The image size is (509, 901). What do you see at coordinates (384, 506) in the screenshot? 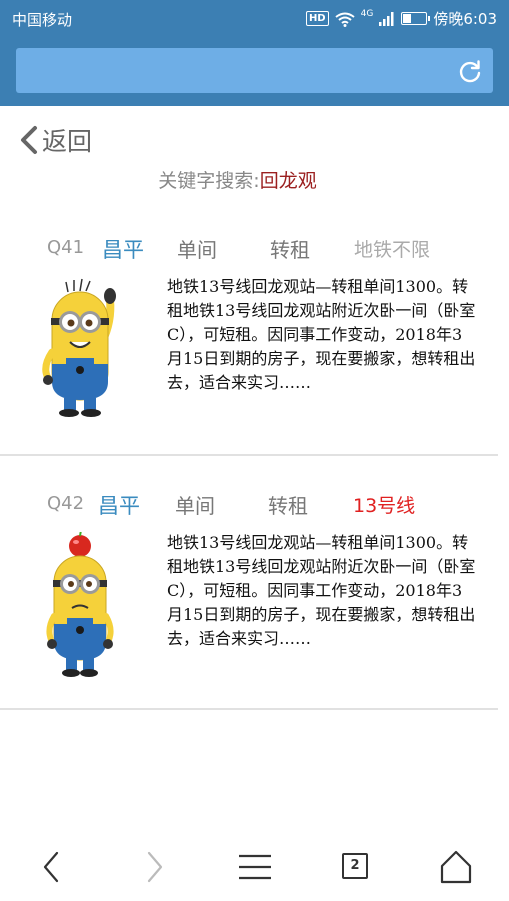
I see `listing-subway: 13号线` at bounding box center [384, 506].